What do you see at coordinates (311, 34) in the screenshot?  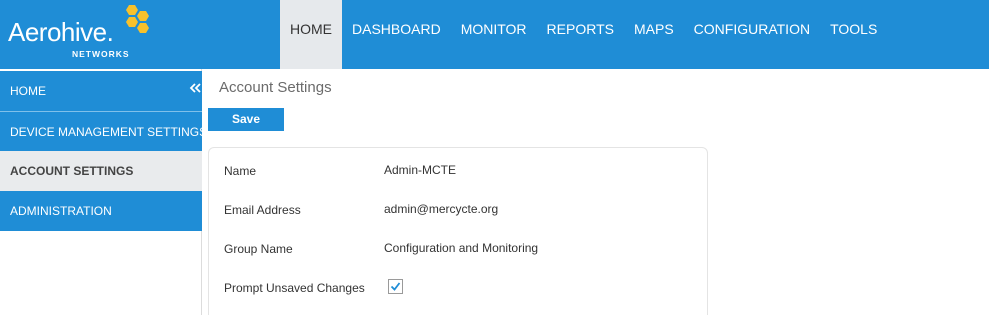 I see `nav-home: HOME` at bounding box center [311, 34].